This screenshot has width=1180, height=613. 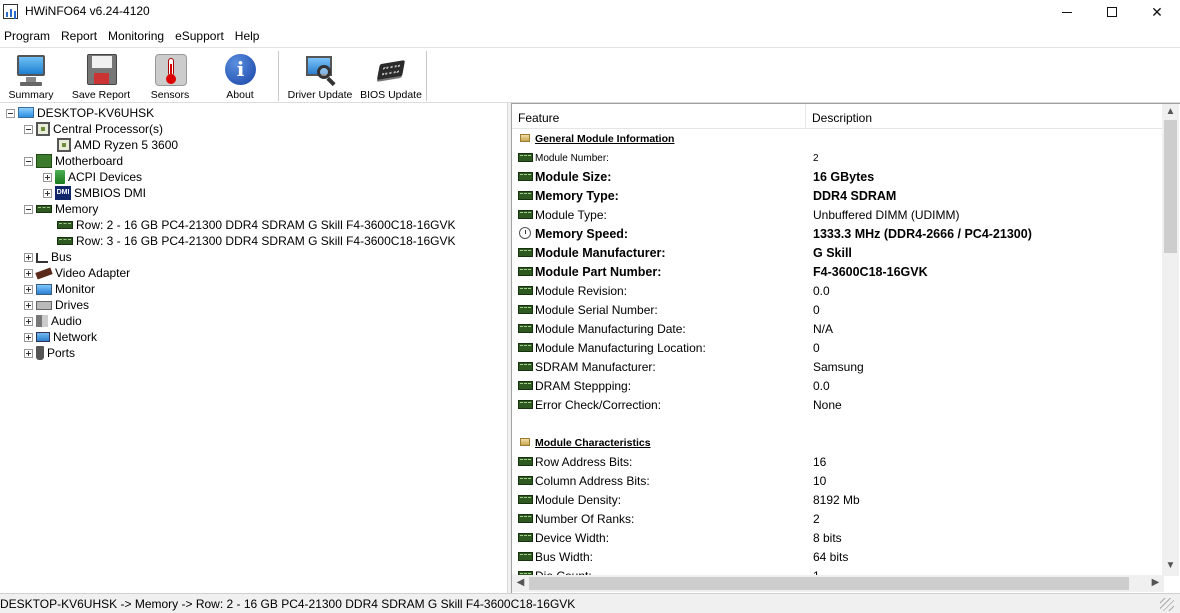 I want to click on list-row: Bus Width: 64 bits, so click(x=838, y=556).